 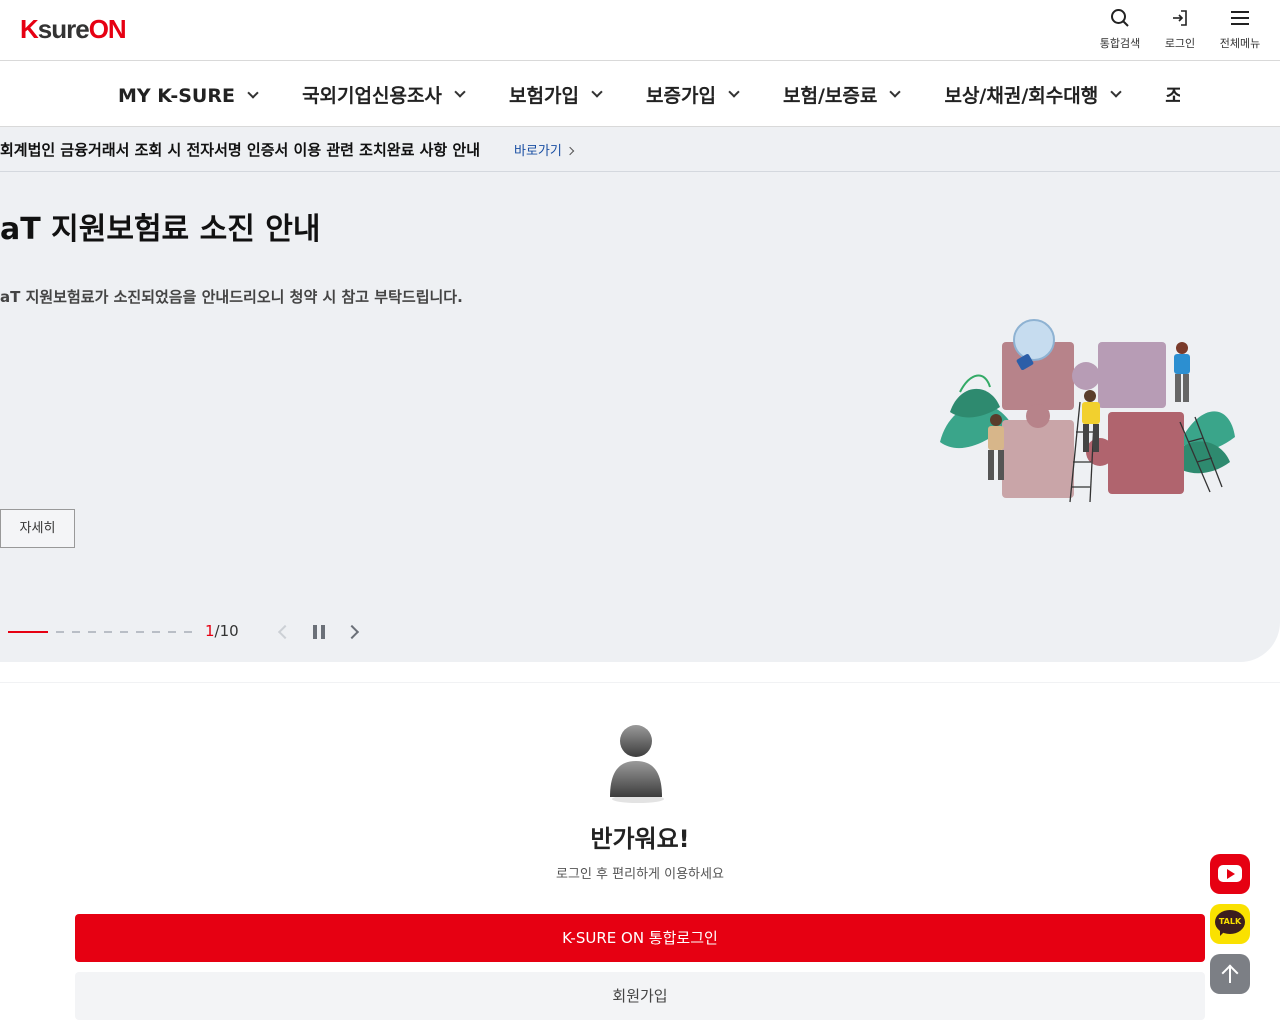 What do you see at coordinates (1230, 874) in the screenshot?
I see `youtube-icon` at bounding box center [1230, 874].